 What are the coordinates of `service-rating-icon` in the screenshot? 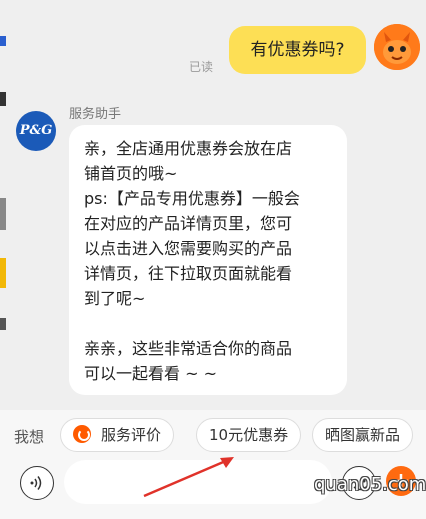 It's located at (82, 434).